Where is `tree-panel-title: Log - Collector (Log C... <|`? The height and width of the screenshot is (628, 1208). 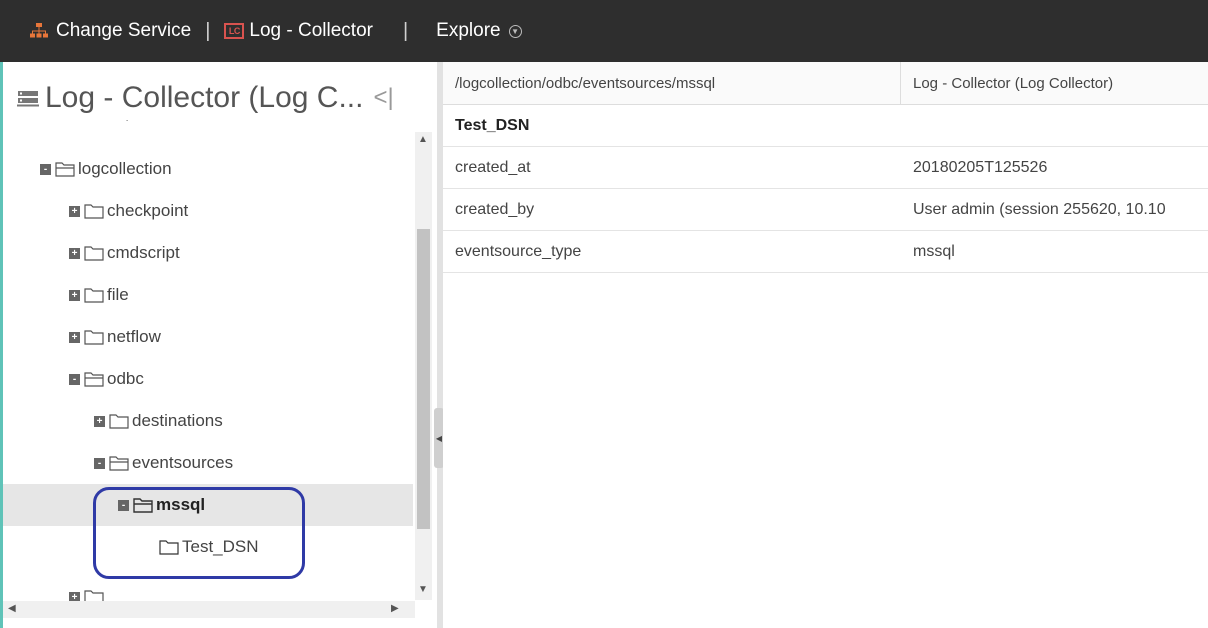 tree-panel-title: Log - Collector (Log C... <| is located at coordinates (205, 98).